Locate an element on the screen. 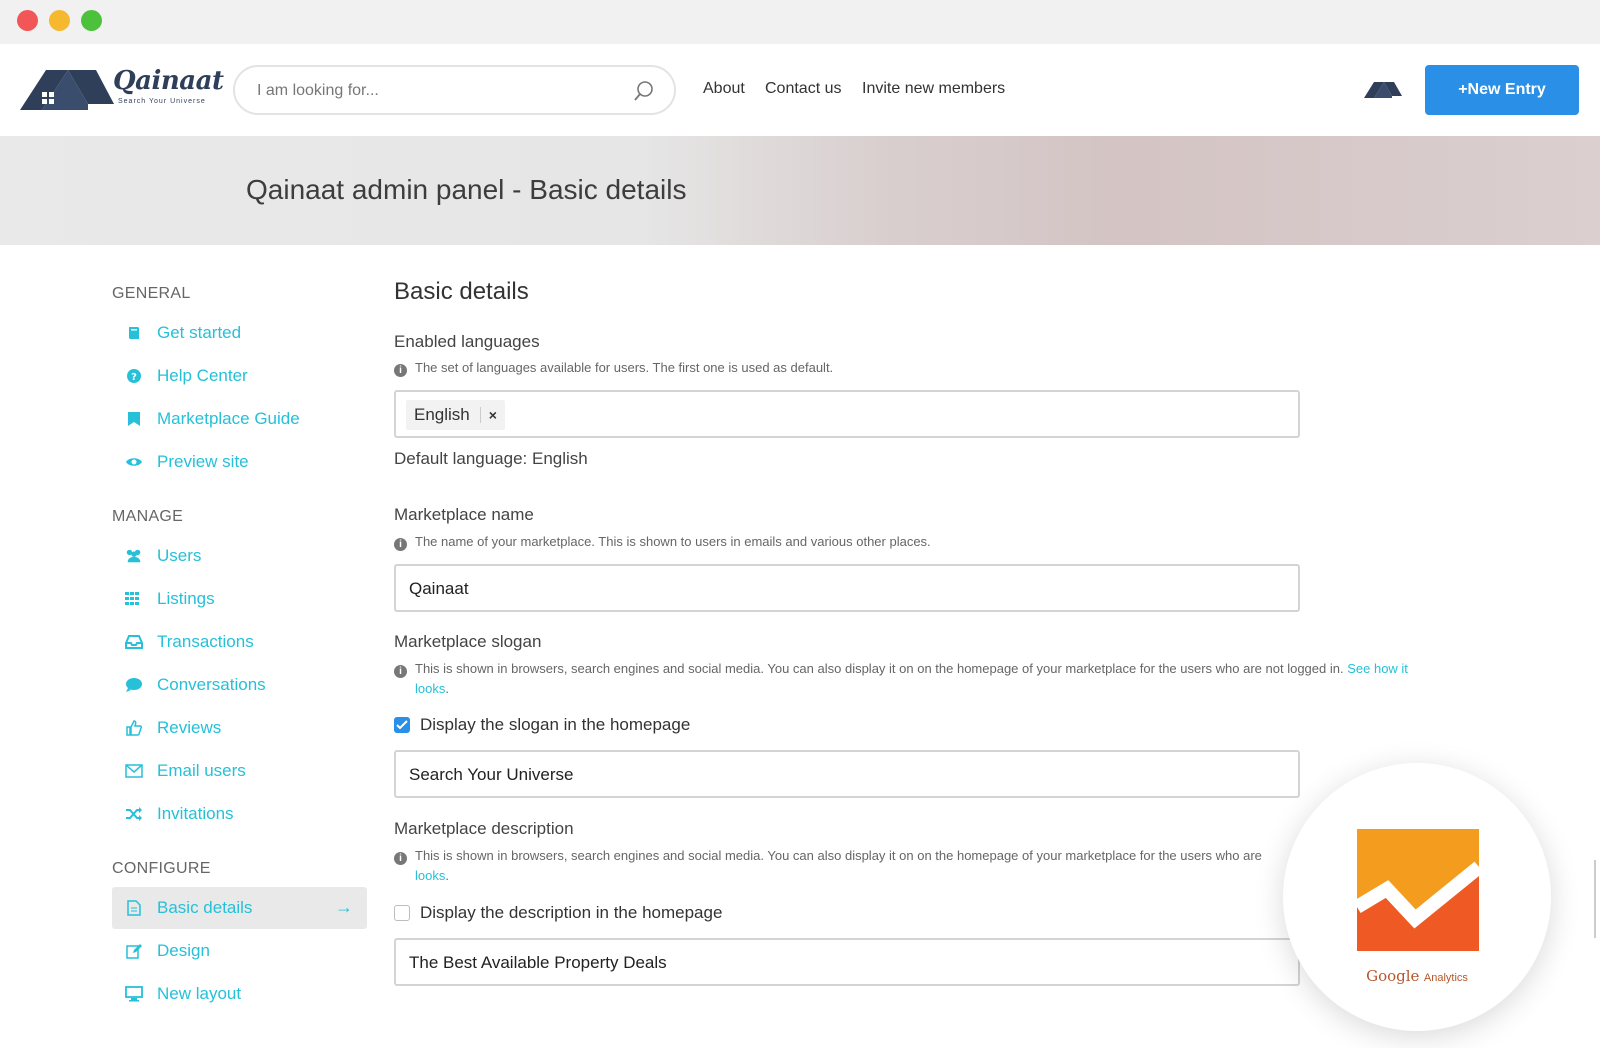  sidebar-section-manage: MANAGE is located at coordinates (148, 516).